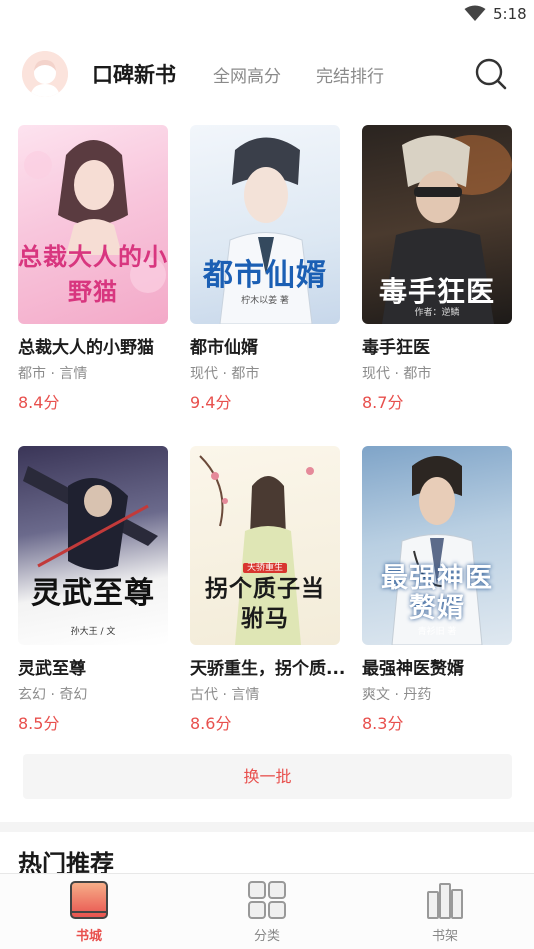 The width and height of the screenshot is (534, 949). I want to click on cover-title: 拐个质子当驸马, so click(265, 604).